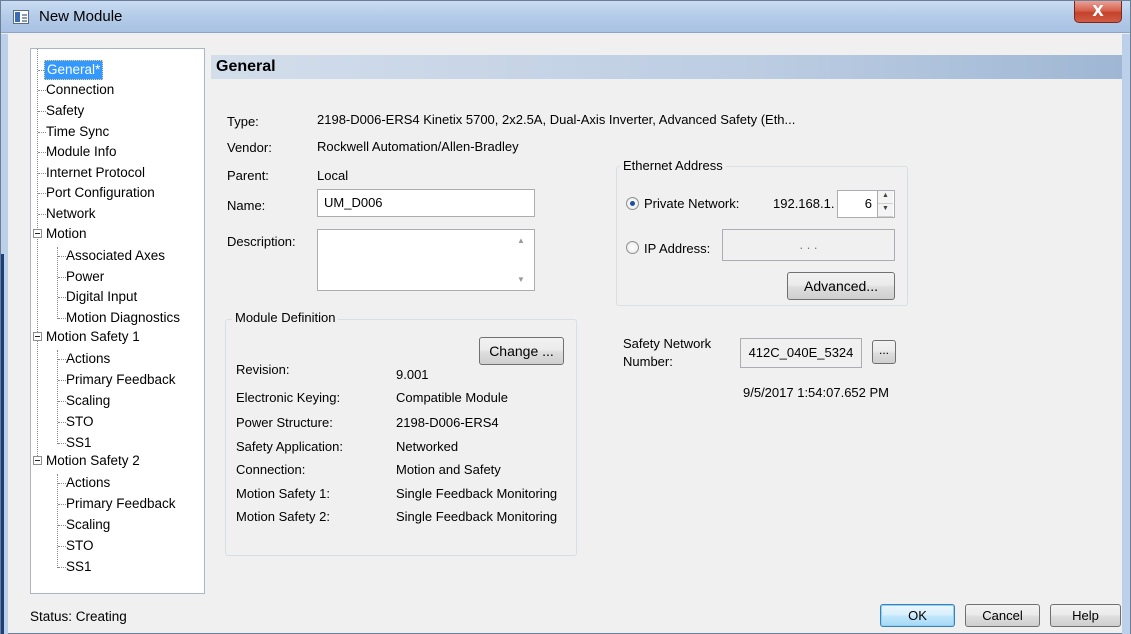  Describe the element at coordinates (81, 16) in the screenshot. I see `window-title: New Module` at that location.